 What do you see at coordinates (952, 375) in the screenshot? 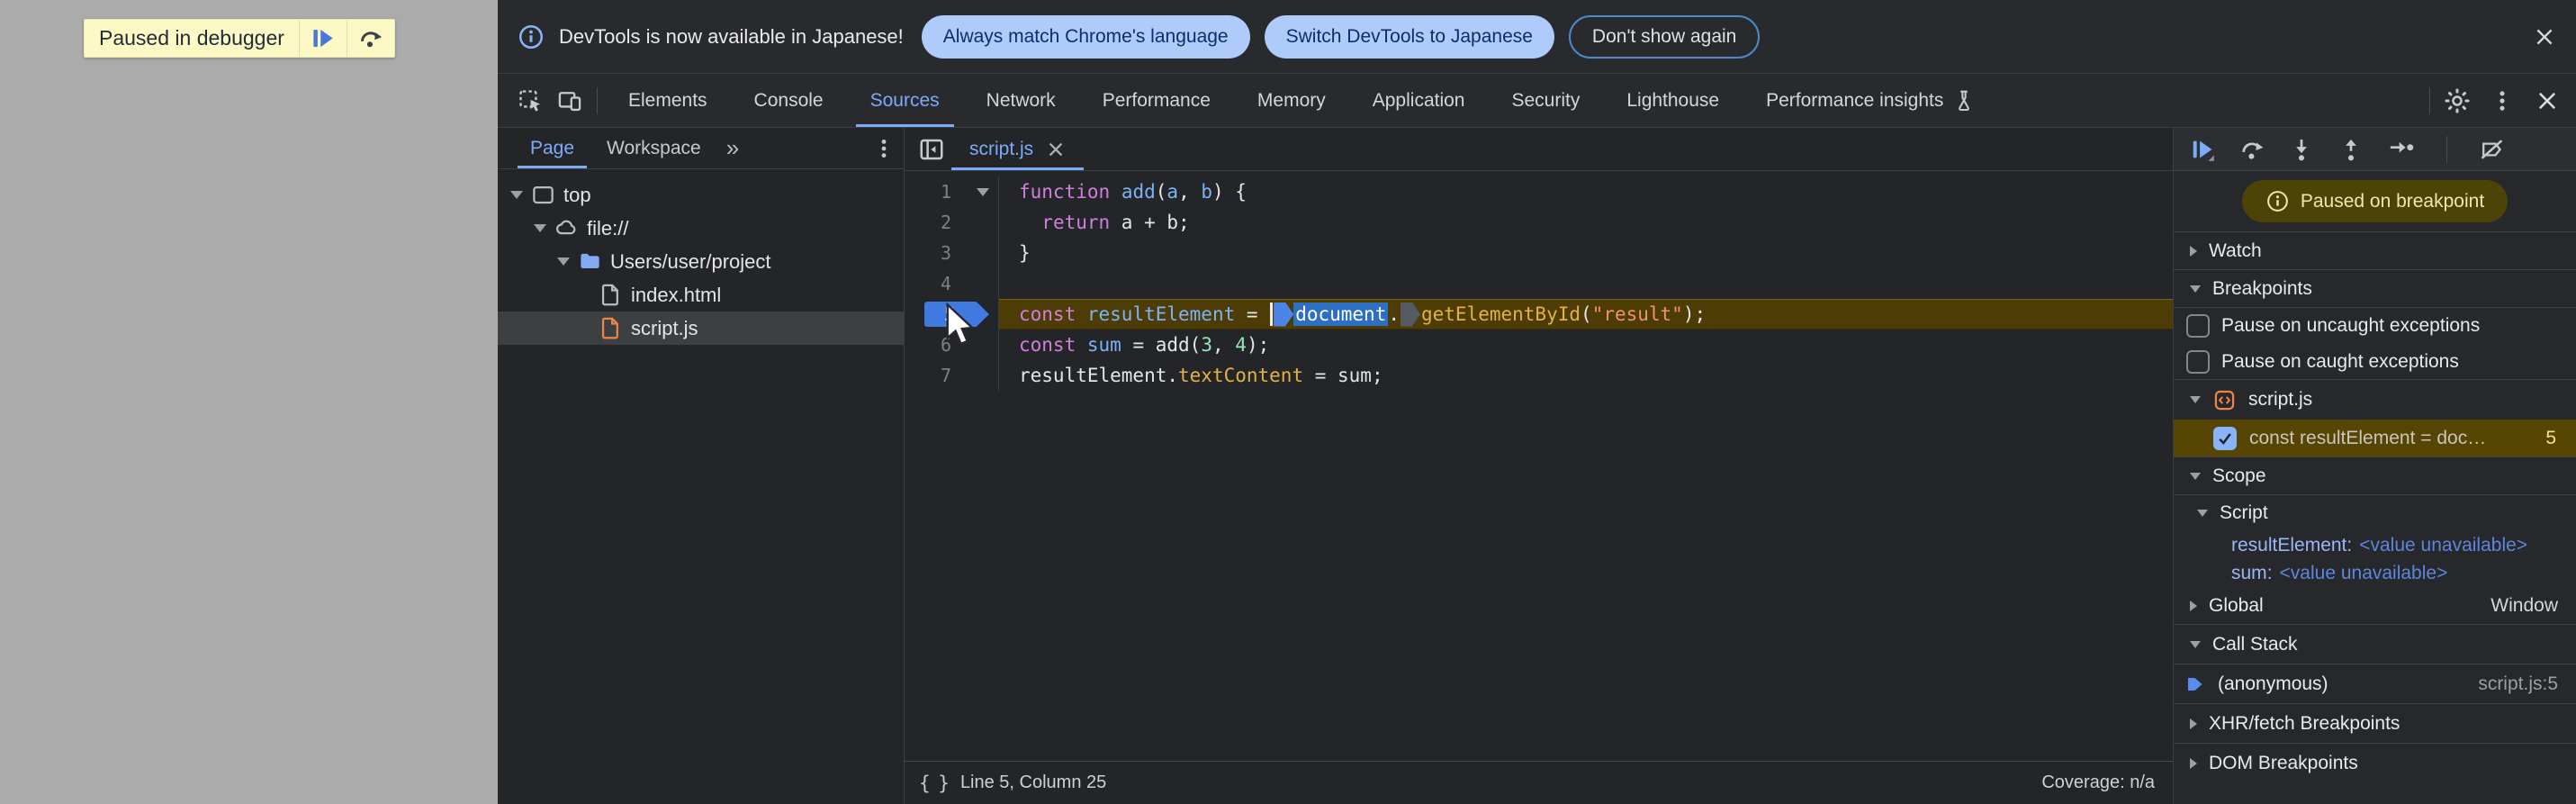
I see `gutter-line-7: 7` at bounding box center [952, 375].